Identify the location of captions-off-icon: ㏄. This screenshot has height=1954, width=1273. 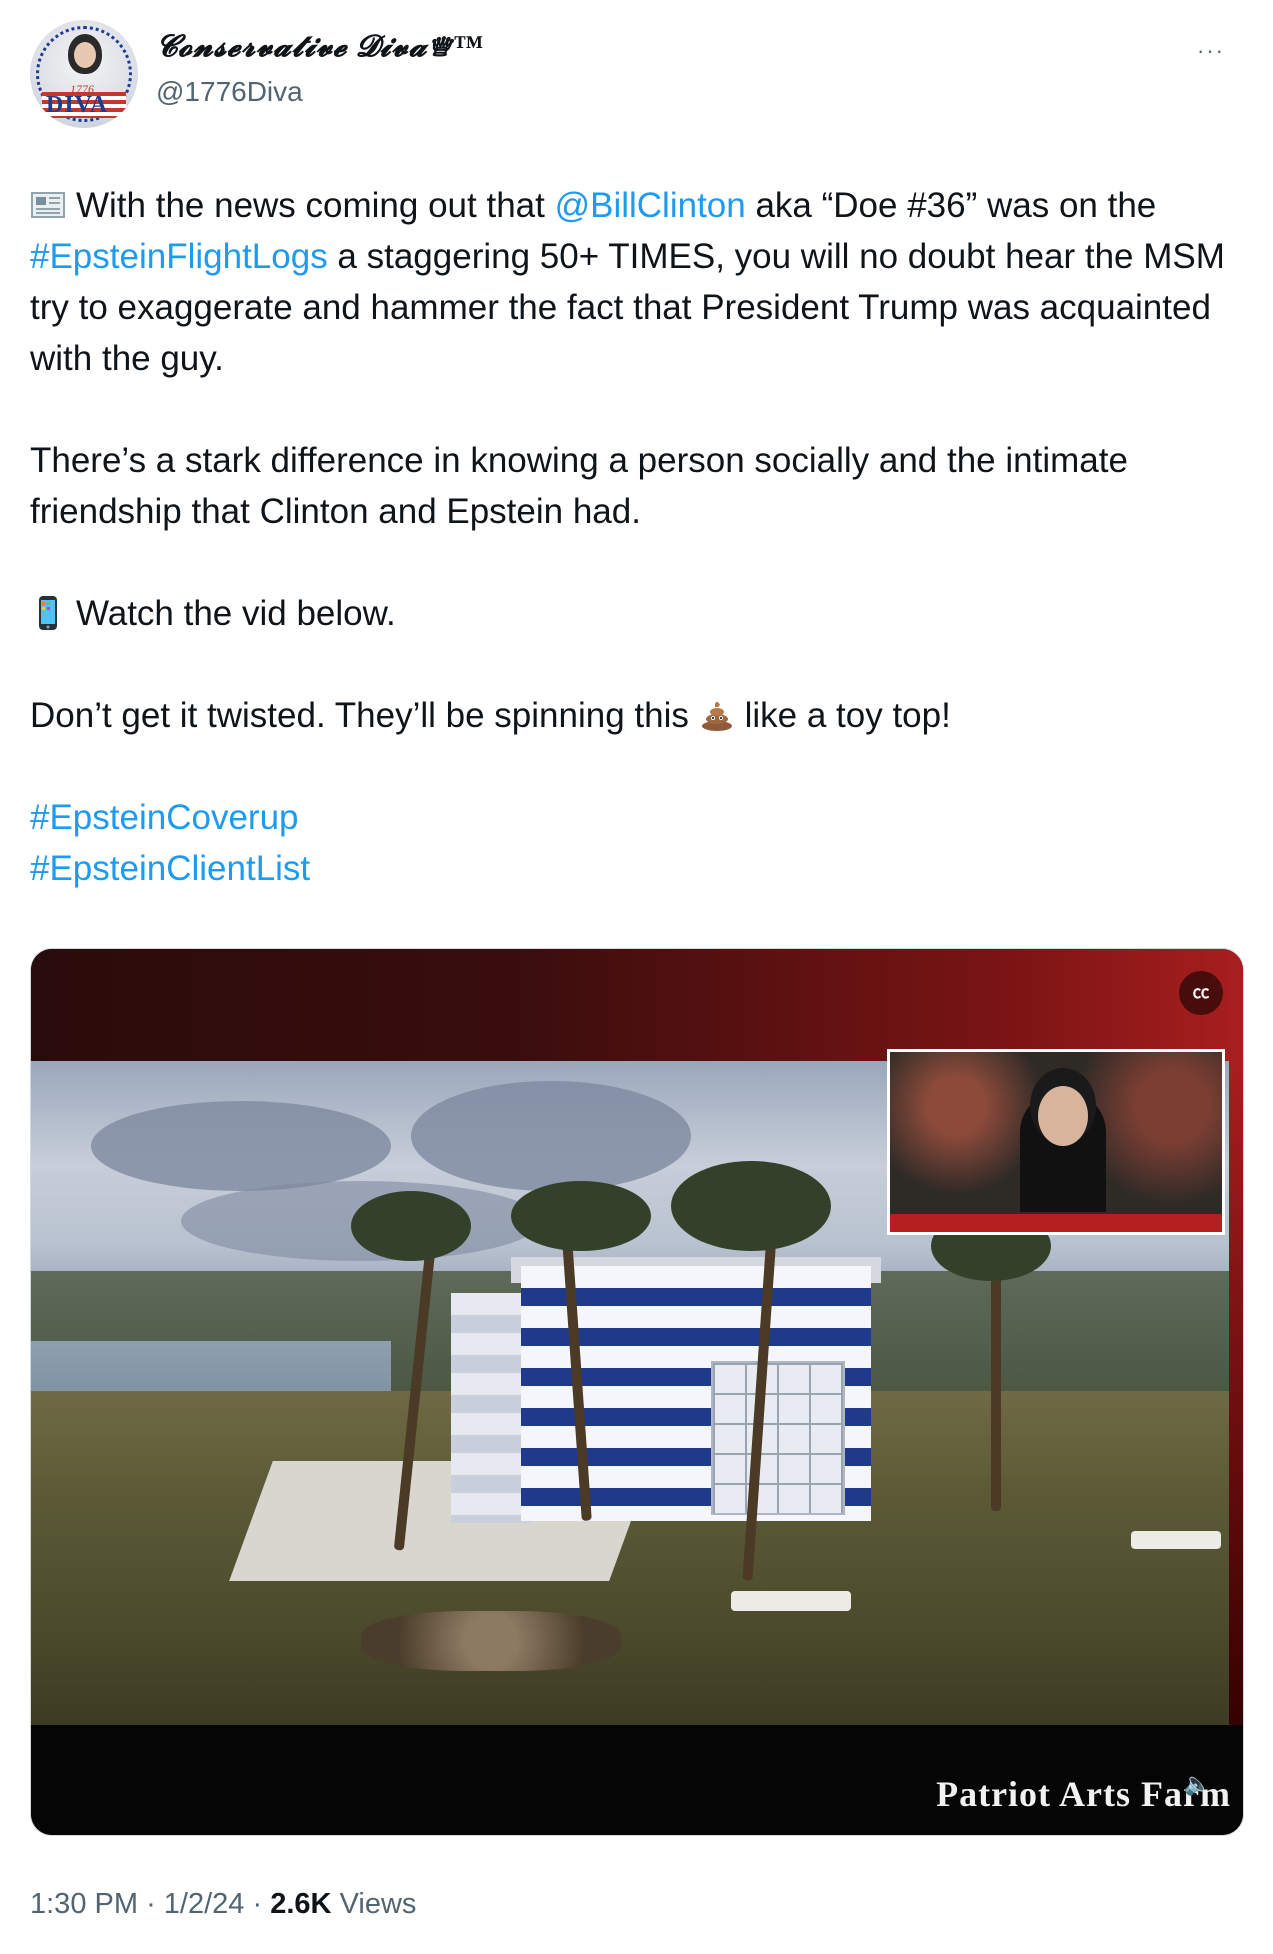
(1201, 993).